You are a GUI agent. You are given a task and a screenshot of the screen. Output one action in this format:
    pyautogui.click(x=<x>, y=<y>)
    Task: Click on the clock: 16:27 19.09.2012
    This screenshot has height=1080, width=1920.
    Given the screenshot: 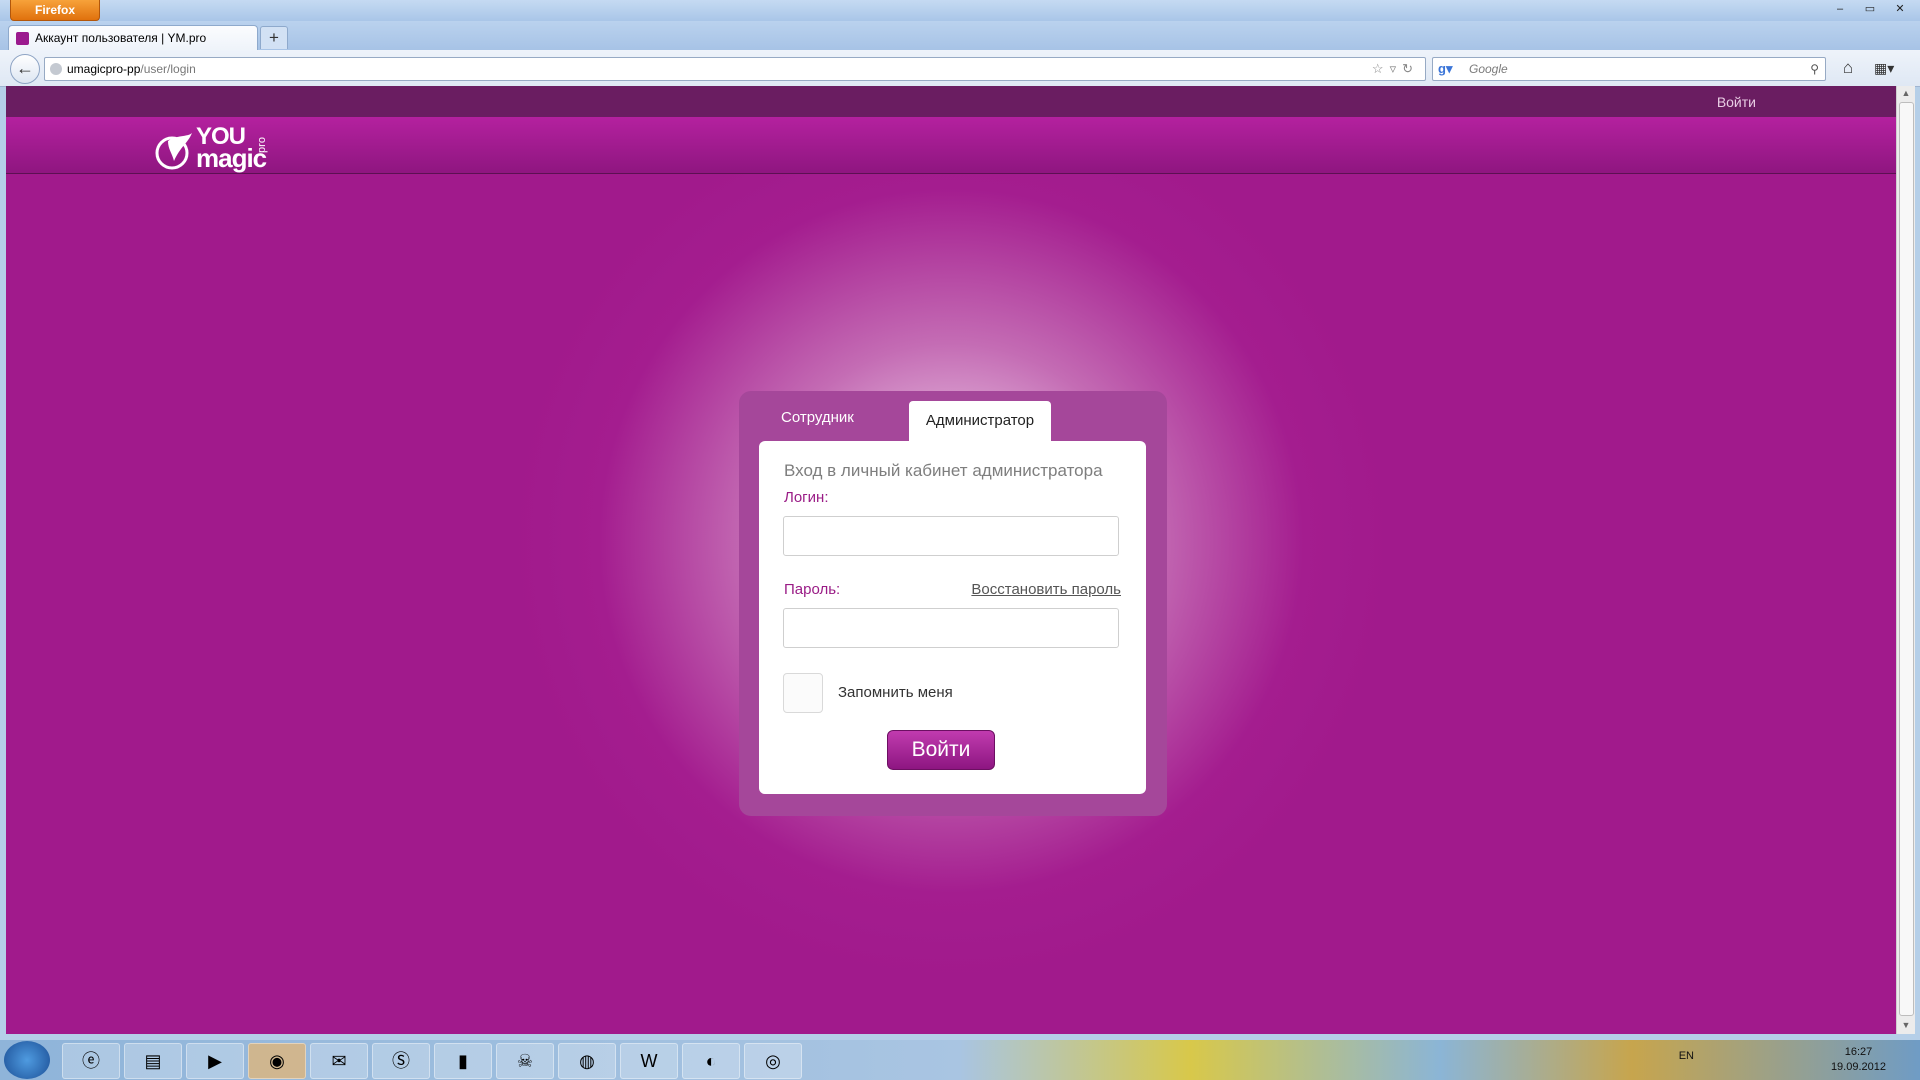 What is the action you would take?
    pyautogui.click(x=1858, y=1060)
    